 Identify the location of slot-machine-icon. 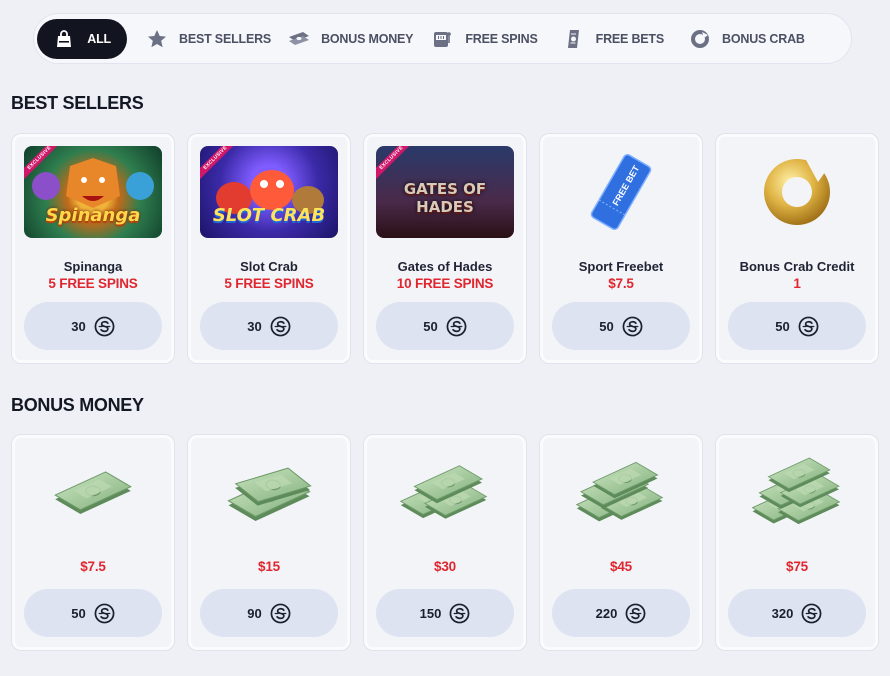
(443, 39).